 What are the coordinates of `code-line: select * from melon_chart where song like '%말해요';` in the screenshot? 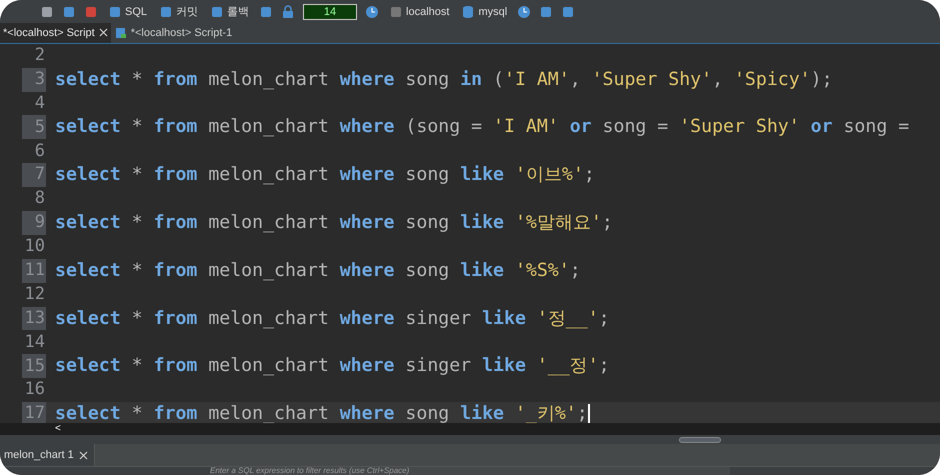 It's located at (334, 222).